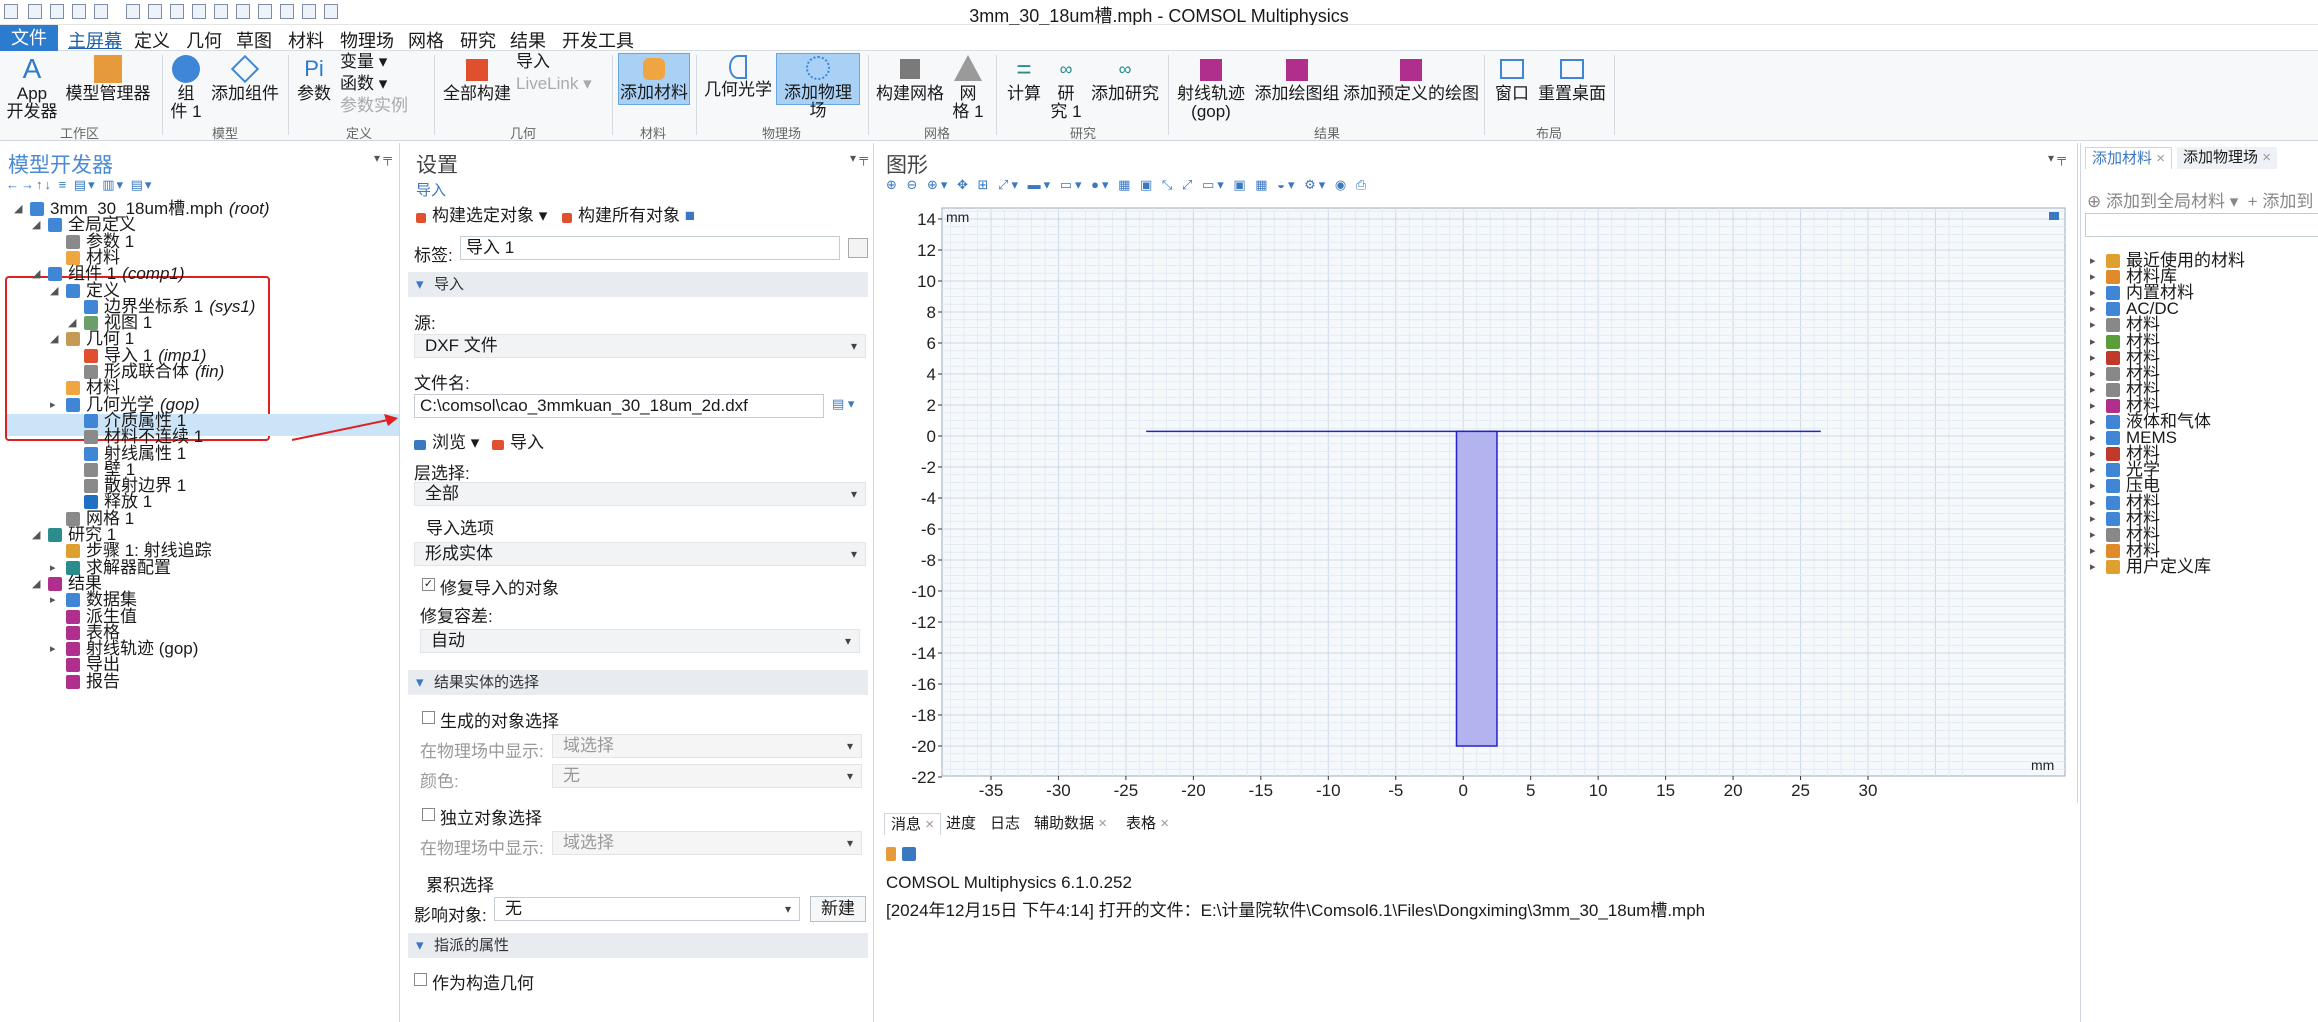 The image size is (2318, 1022). I want to click on import-button: 导入, so click(518, 440).